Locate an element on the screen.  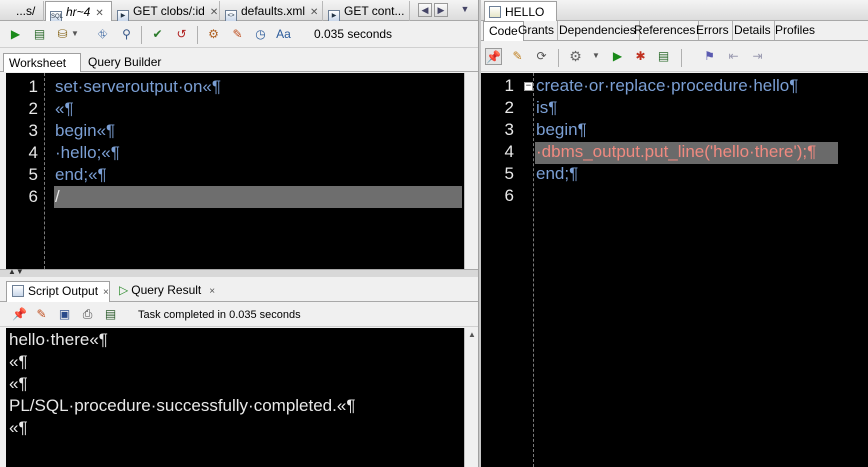
run-script-icon: ▤ is located at coordinates (39, 34).